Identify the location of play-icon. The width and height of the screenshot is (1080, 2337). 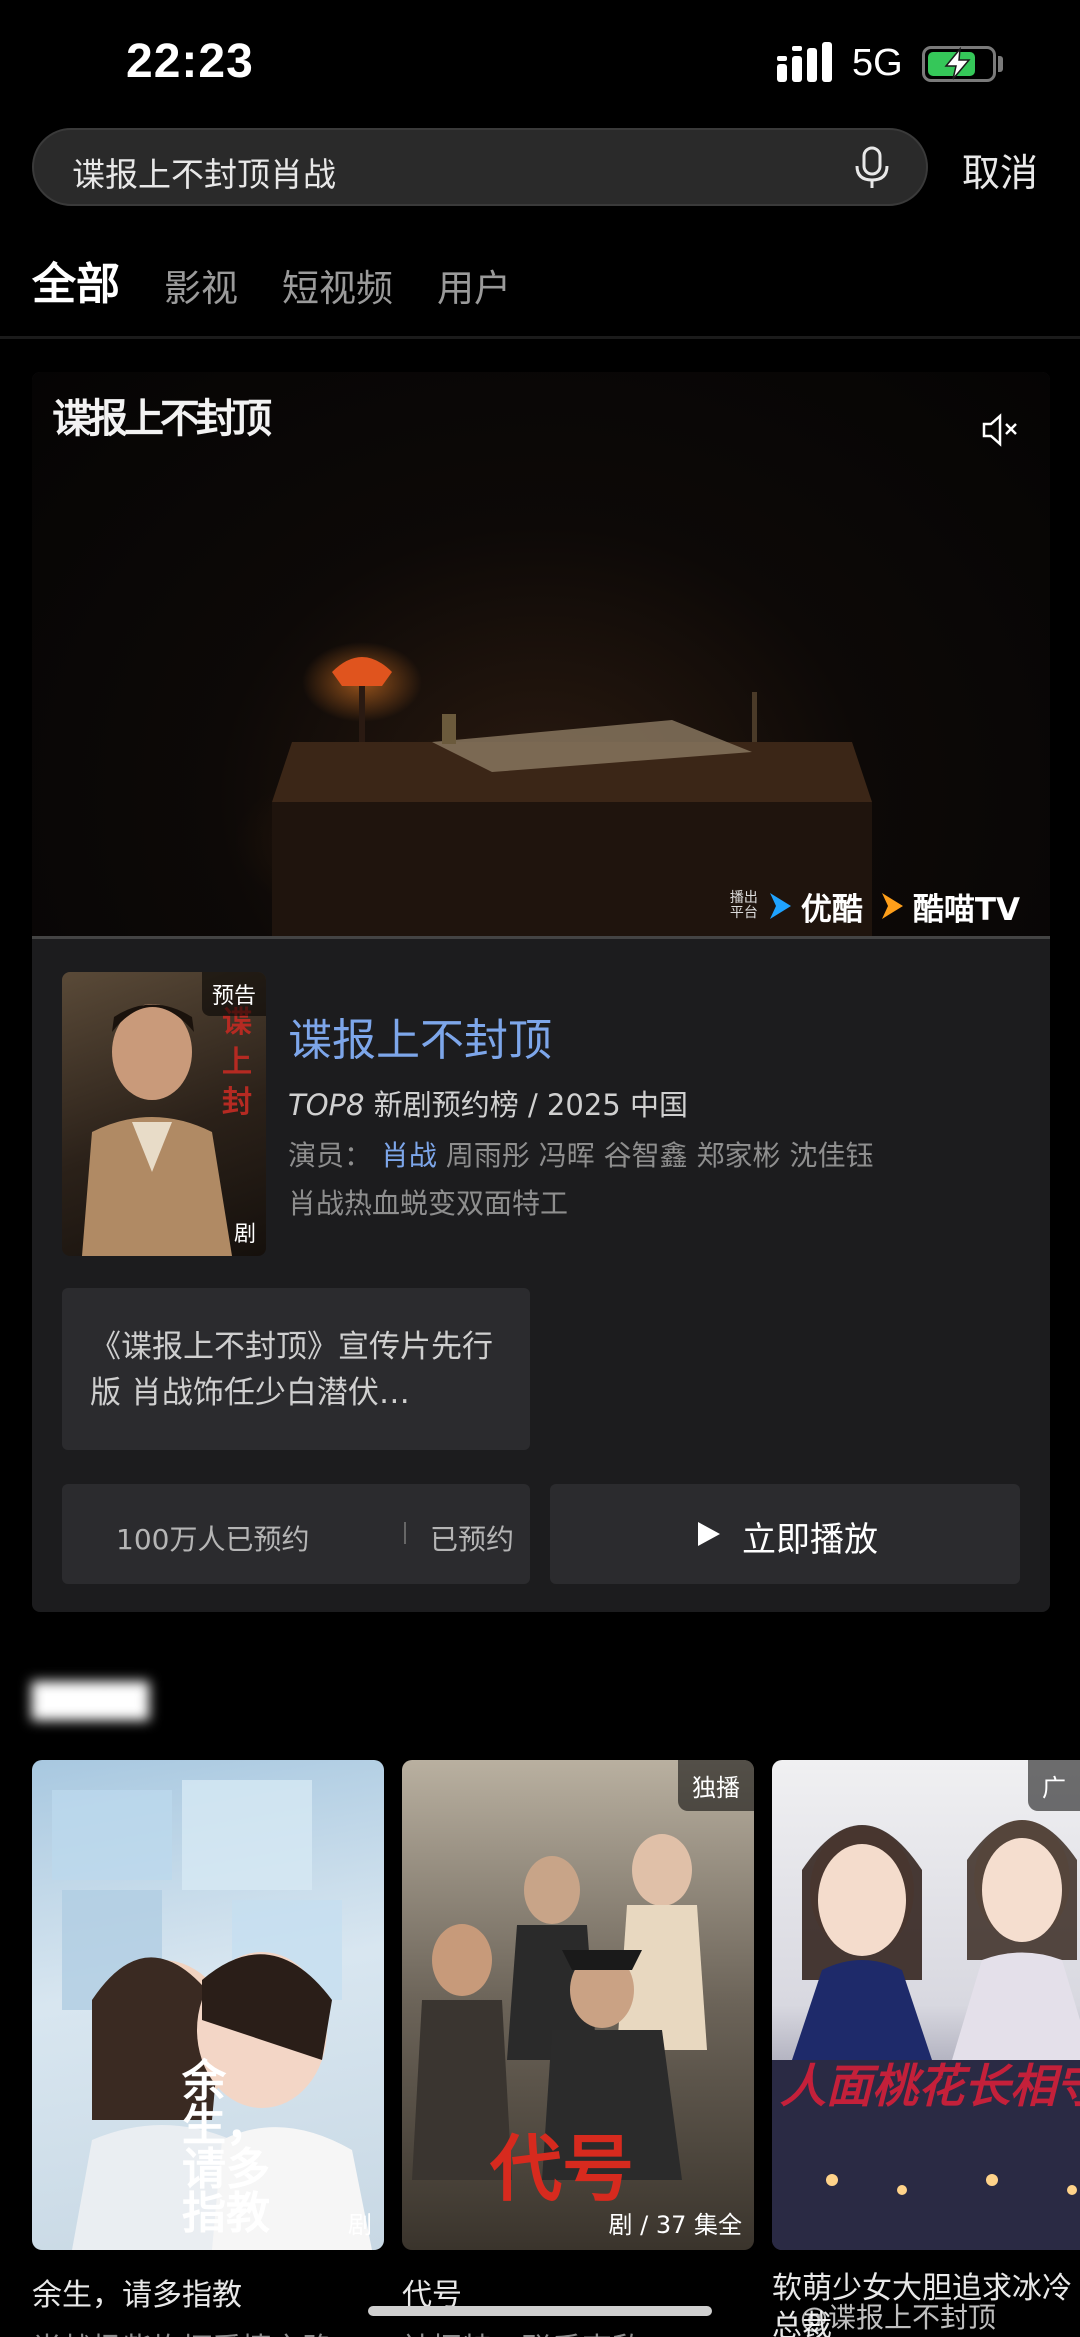
(709, 1534).